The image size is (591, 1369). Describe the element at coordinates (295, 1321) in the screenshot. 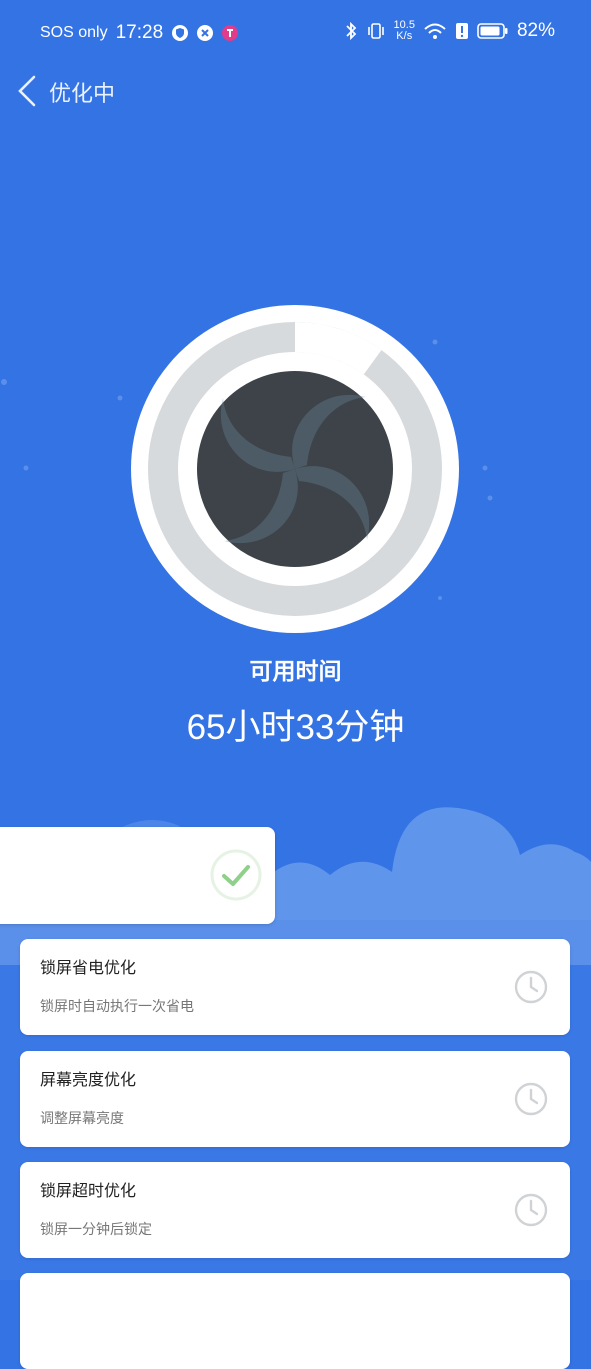

I see `task-card` at that location.